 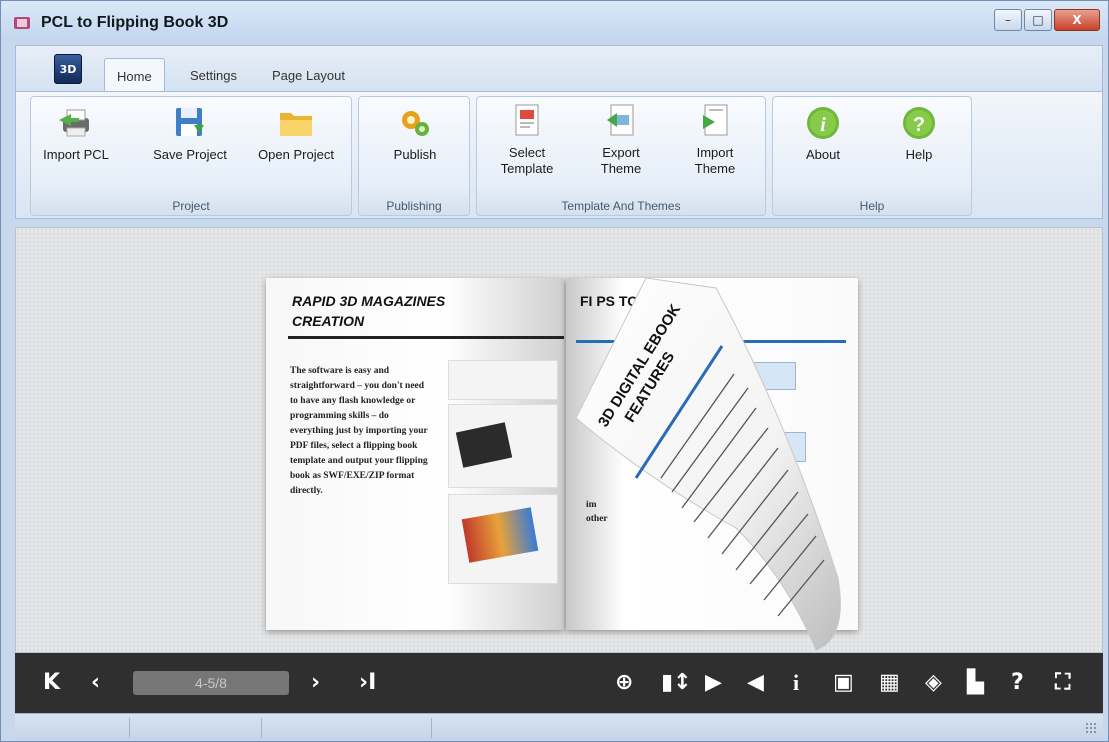 I want to click on project-group-label: Project, so click(x=191, y=206).